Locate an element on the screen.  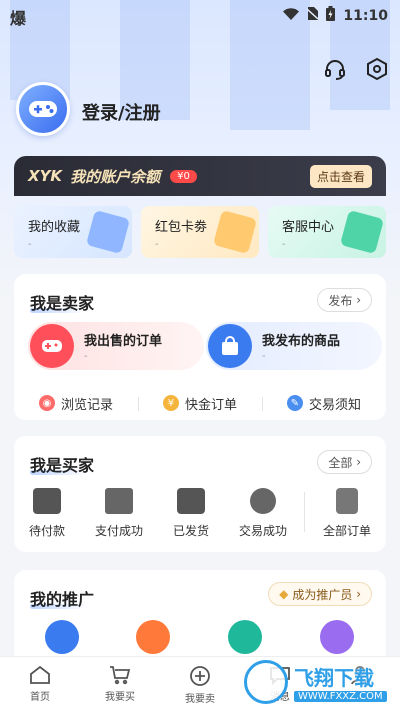
cart-icon is located at coordinates (120, 675).